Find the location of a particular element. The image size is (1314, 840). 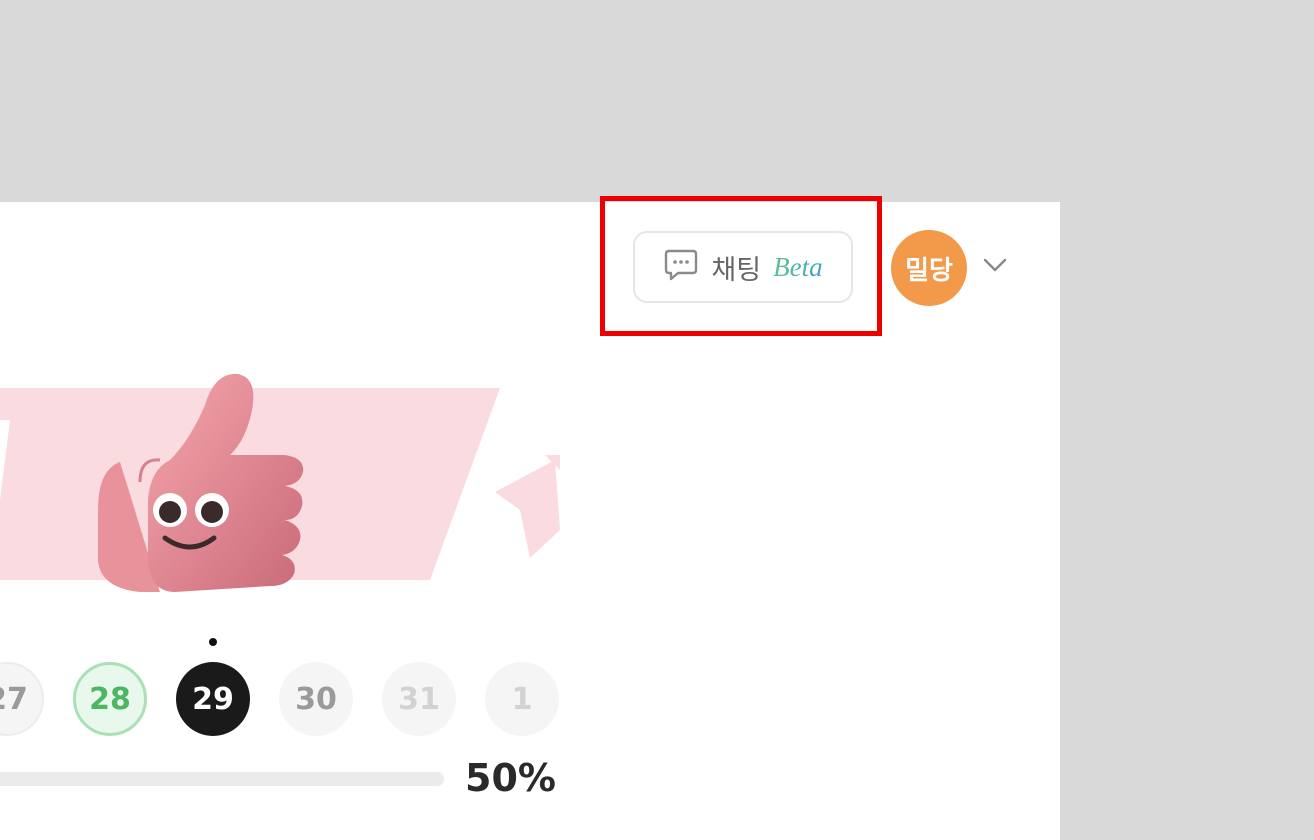

progress-track is located at coordinates (222, 779).